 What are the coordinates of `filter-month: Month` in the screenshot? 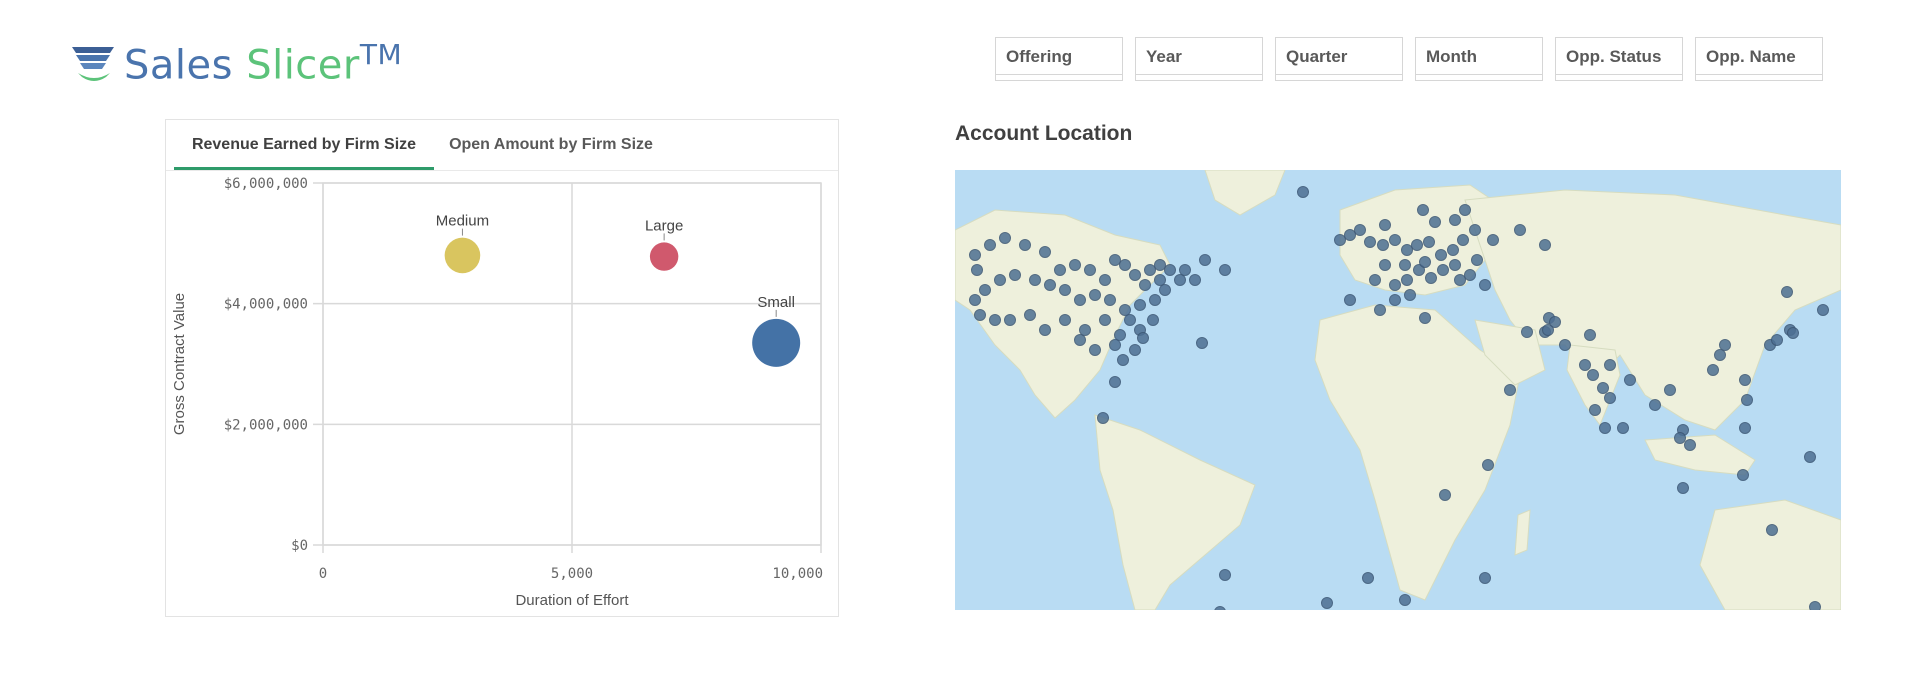 It's located at (1479, 59).